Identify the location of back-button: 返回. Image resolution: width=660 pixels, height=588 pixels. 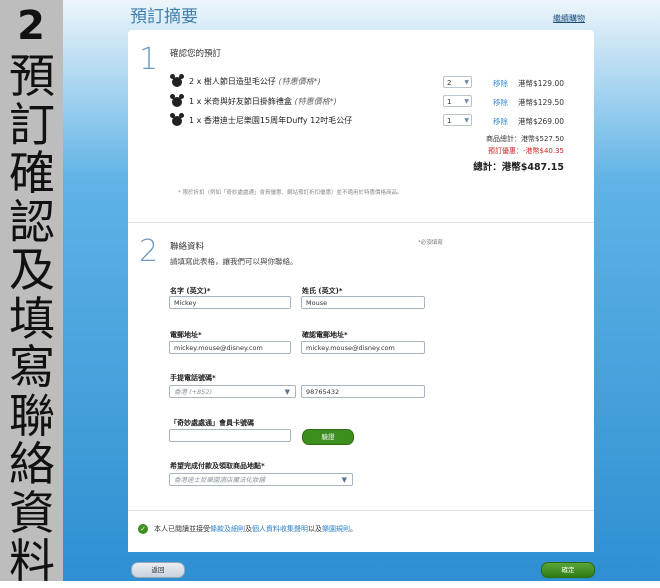
(158, 570).